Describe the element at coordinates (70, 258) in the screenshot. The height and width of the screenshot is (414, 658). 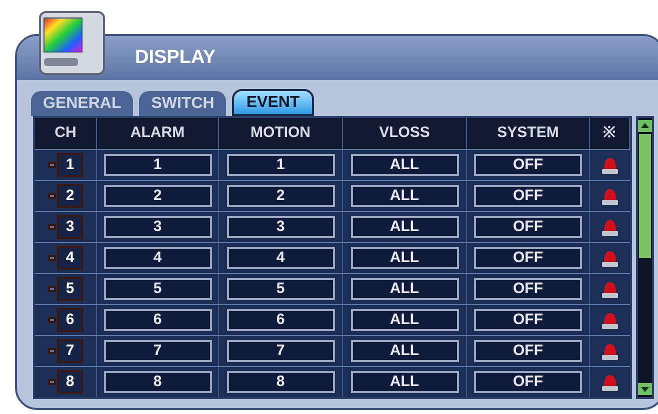
I see `channel-number: 4` at that location.